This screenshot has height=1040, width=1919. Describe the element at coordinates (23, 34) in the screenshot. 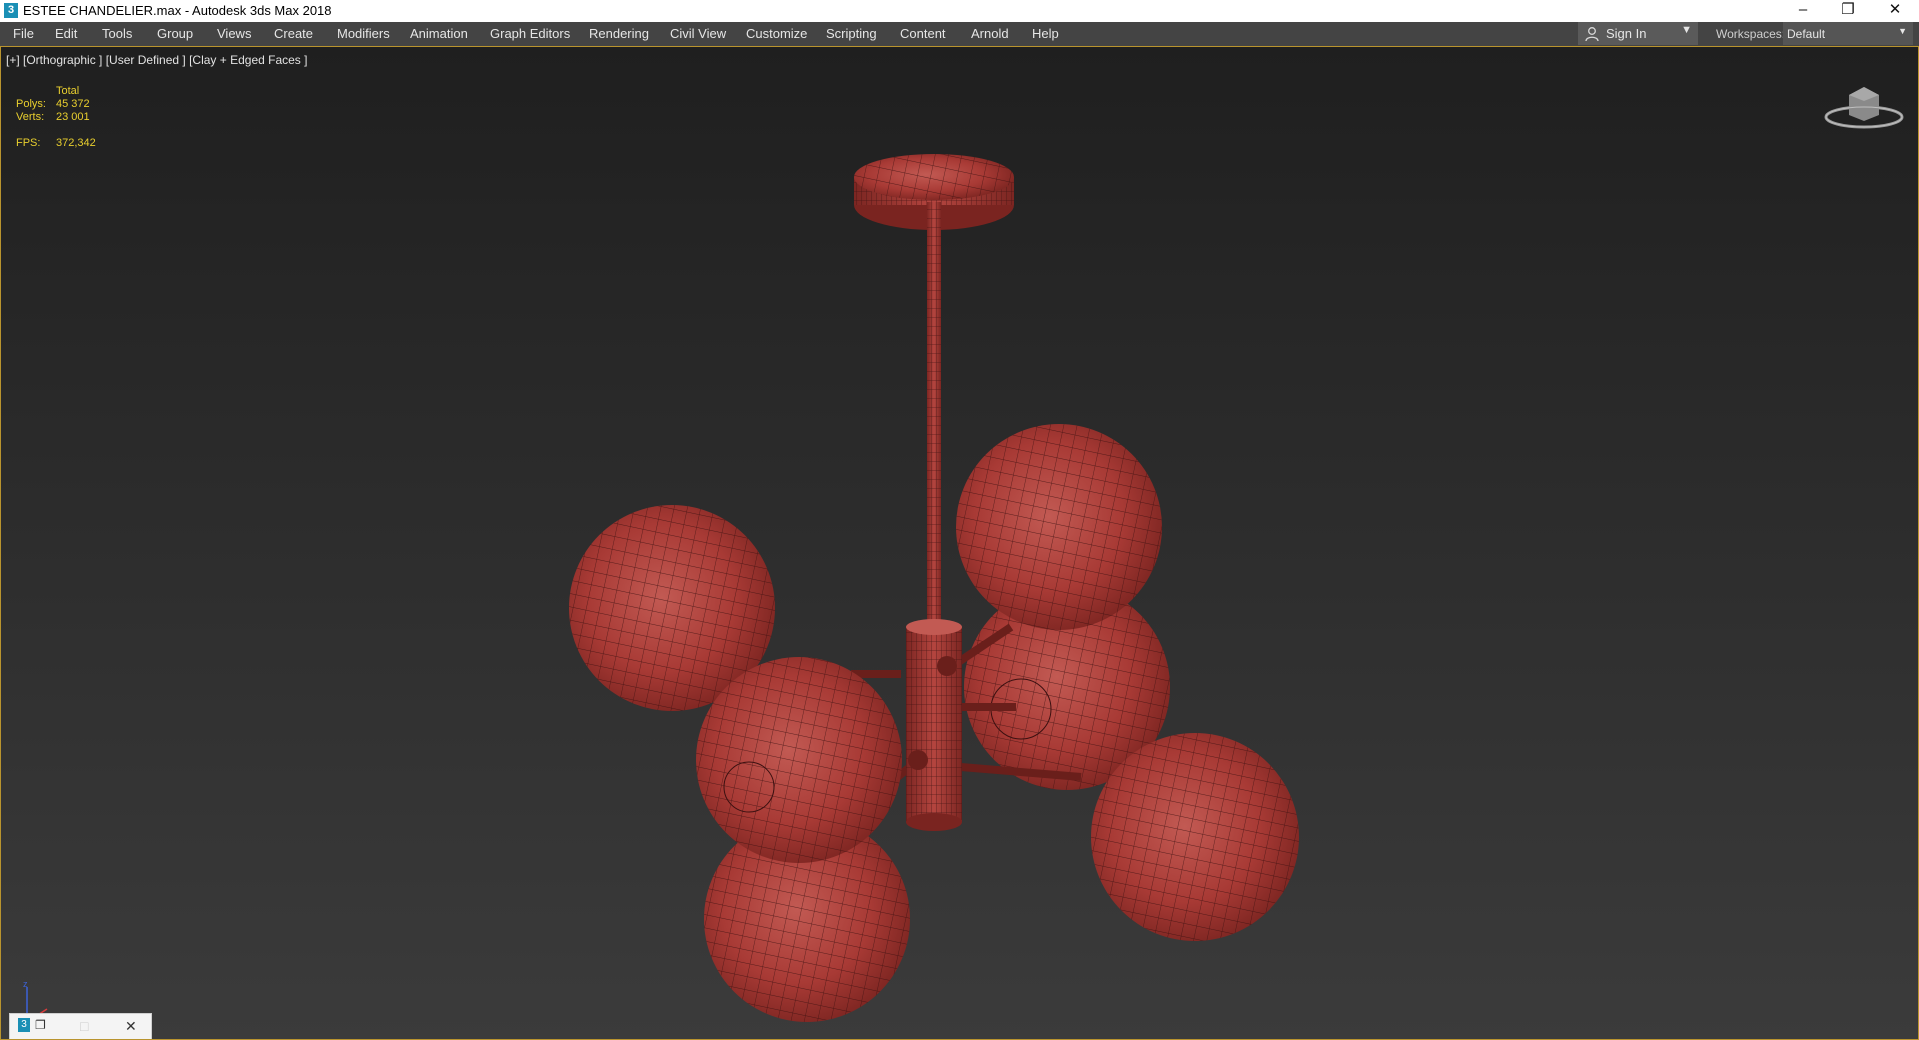

I see `menu-file: File` at that location.